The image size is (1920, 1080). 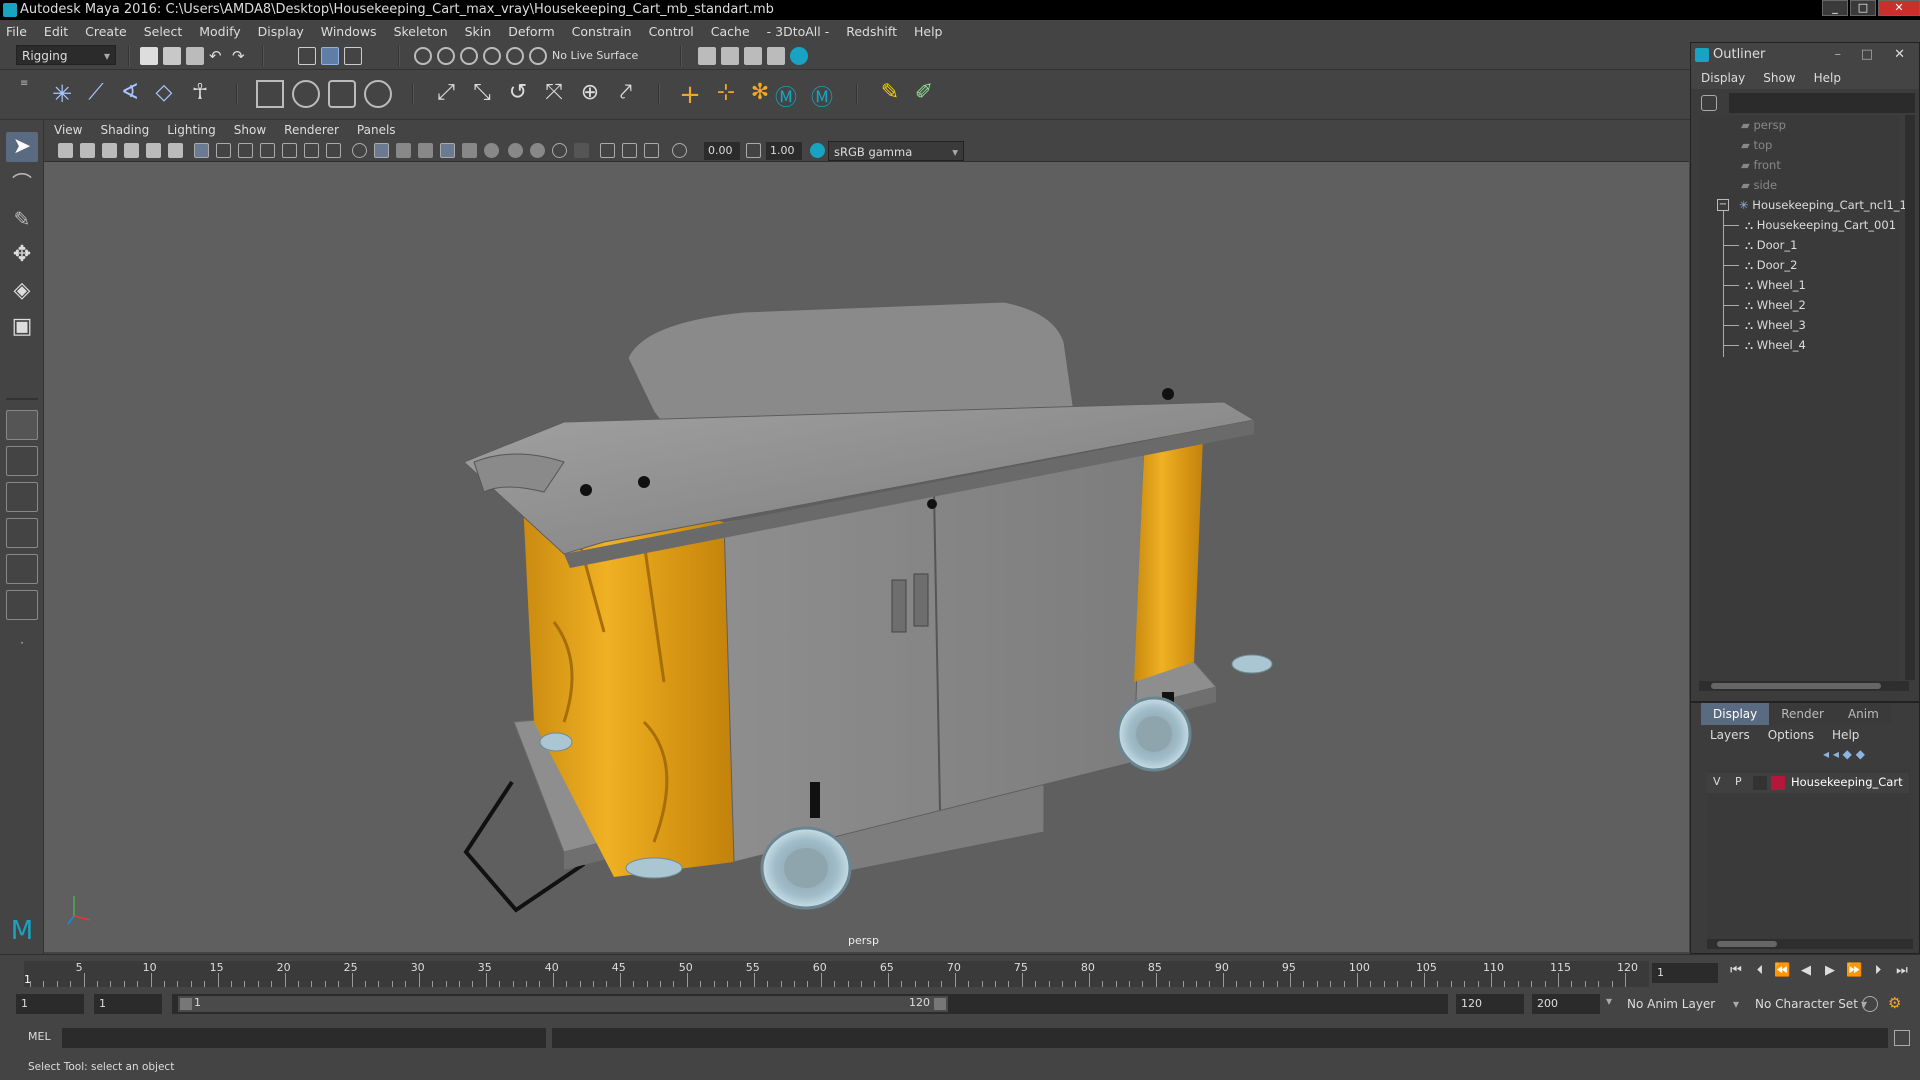 I want to click on outliner-close-icon: ✕, so click(x=1899, y=55).